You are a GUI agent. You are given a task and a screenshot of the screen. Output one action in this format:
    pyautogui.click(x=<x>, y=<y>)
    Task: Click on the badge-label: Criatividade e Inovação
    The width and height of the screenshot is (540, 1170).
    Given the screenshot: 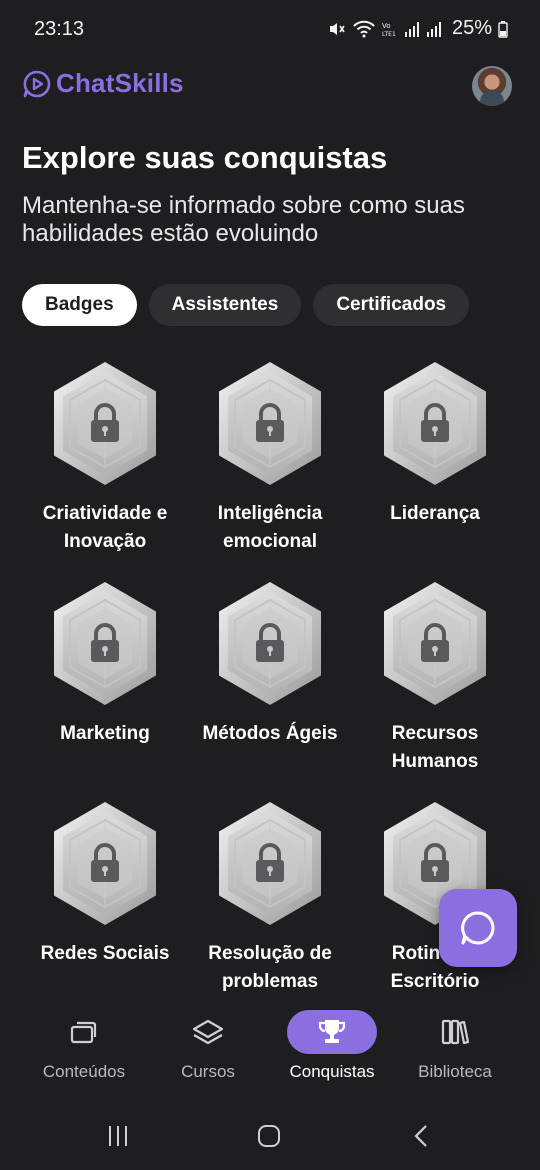 What is the action you would take?
    pyautogui.click(x=105, y=527)
    